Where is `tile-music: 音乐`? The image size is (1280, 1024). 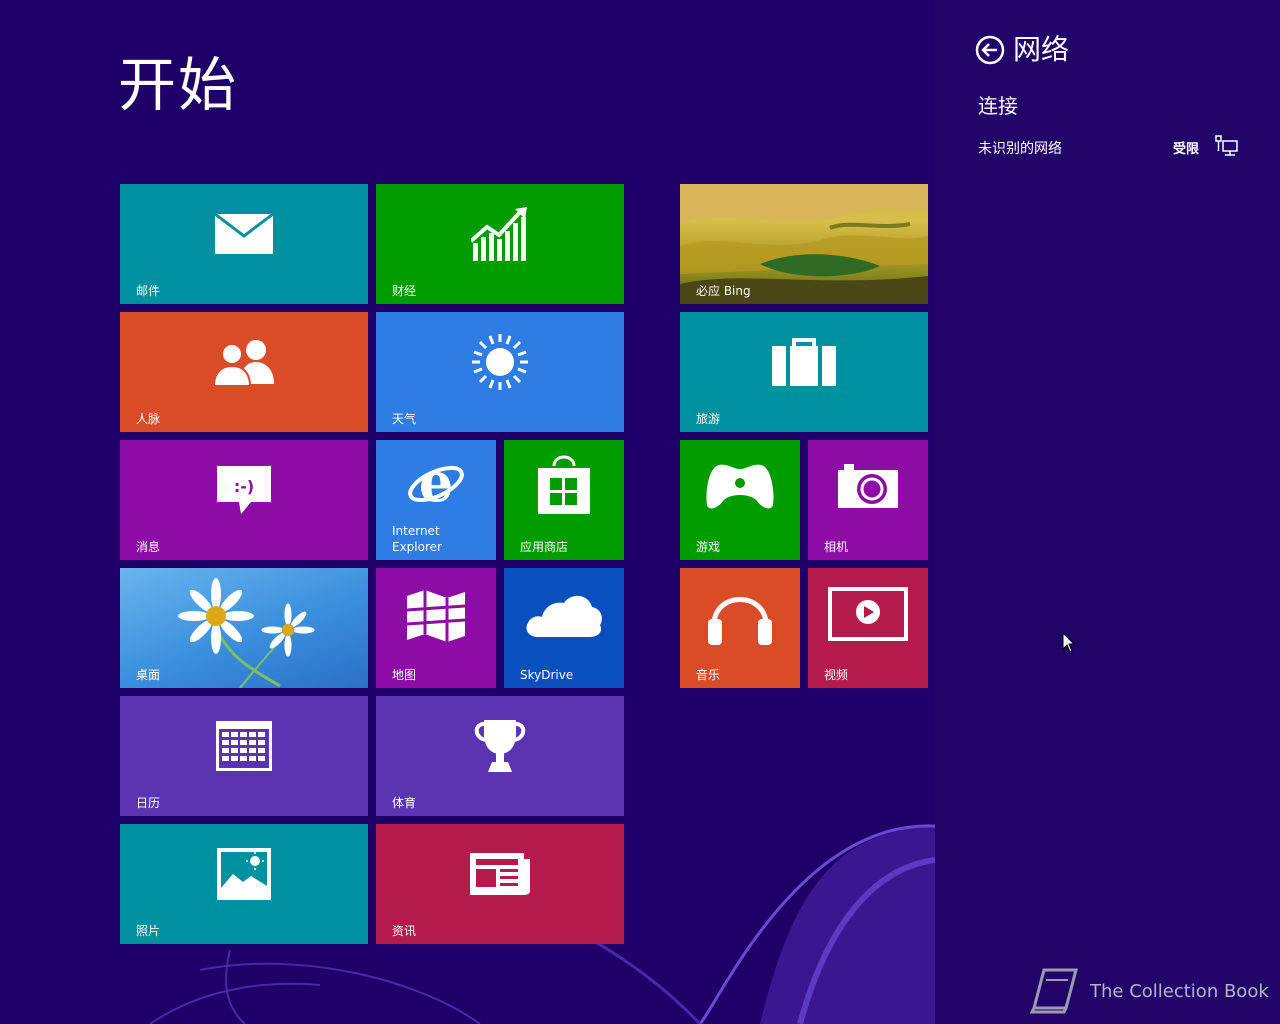
tile-music: 音乐 is located at coordinates (740, 628).